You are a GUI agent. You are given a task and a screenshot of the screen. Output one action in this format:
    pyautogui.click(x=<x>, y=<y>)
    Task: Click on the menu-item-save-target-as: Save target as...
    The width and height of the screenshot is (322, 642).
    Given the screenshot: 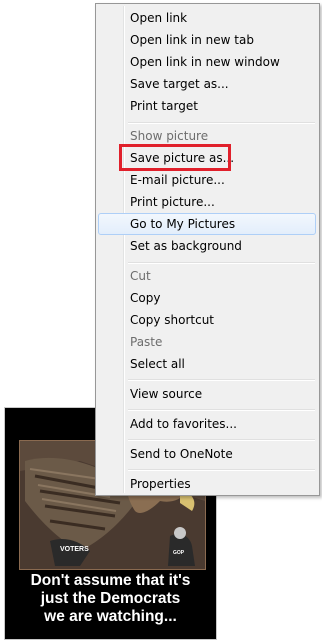 What is the action you would take?
    pyautogui.click(x=207, y=84)
    